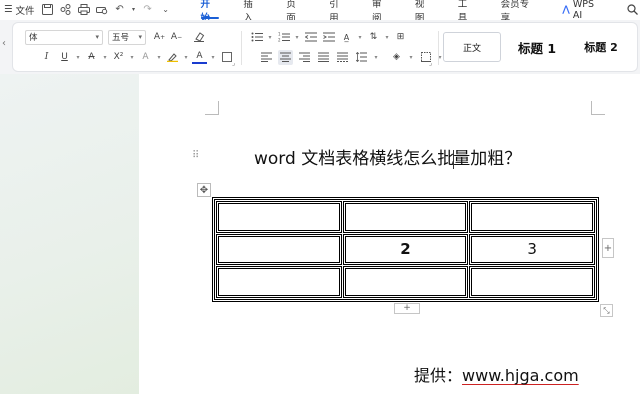 This screenshot has height=394, width=640. I want to click on tab-review: 审阅, so click(381, 12).